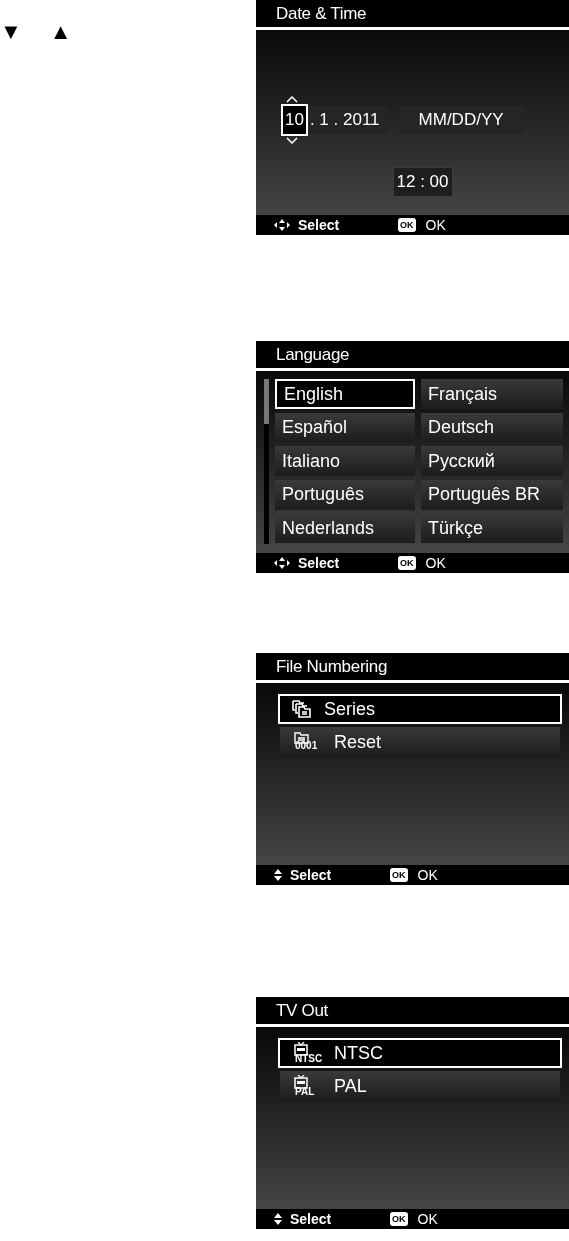  I want to click on screen-title: File Numbering, so click(332, 666).